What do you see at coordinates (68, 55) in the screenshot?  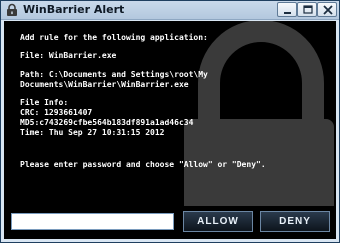 I see `file-line: File: WinBarrier.exe` at bounding box center [68, 55].